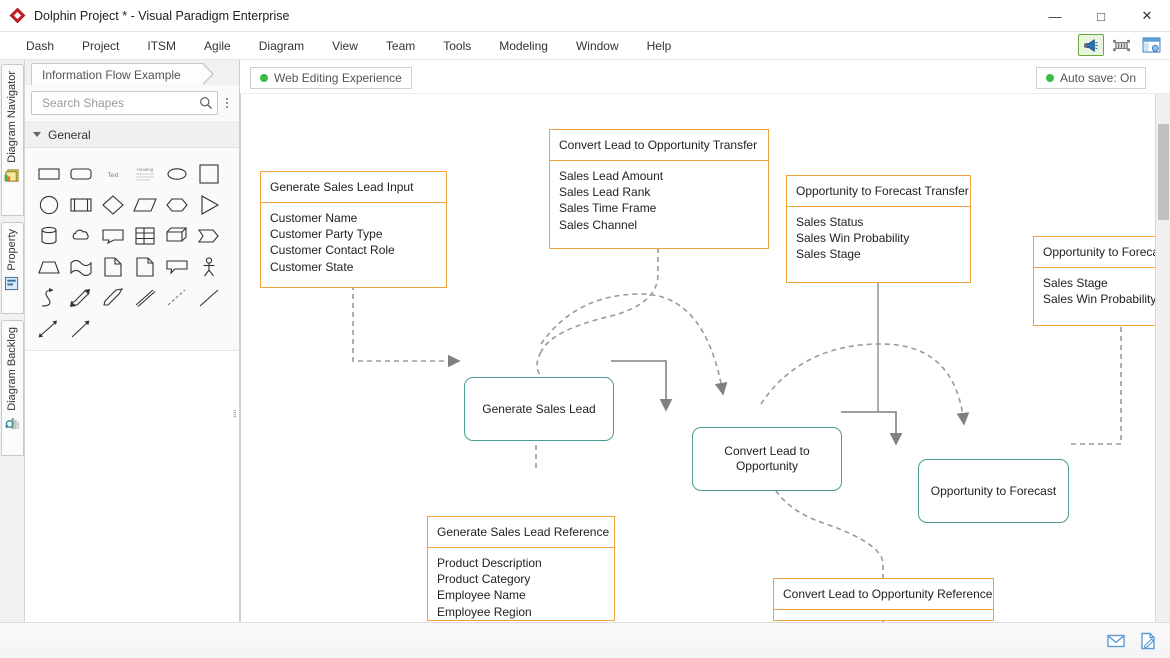  Describe the element at coordinates (49, 235) in the screenshot. I see `cylinder-shape` at that location.